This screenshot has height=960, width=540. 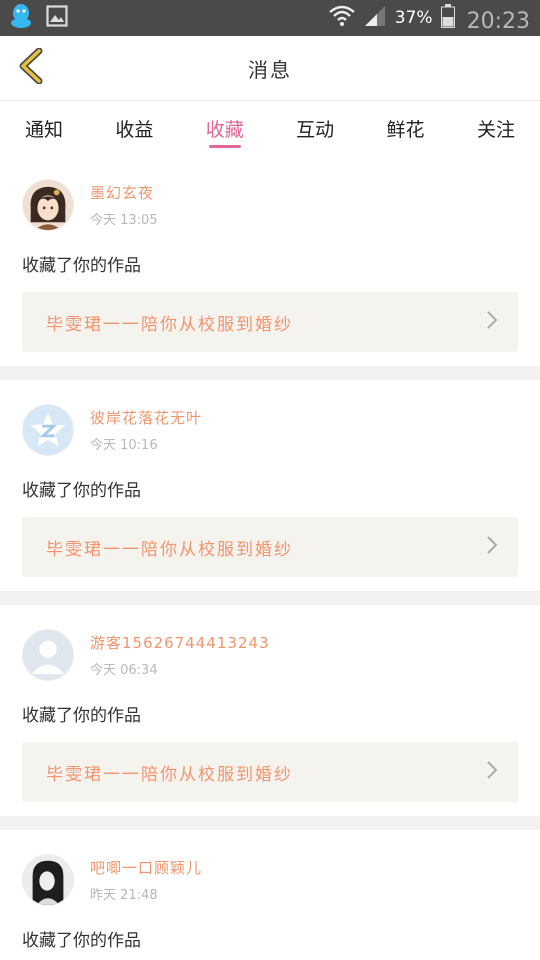 I want to click on tab-earnings: 收益, so click(x=134, y=128).